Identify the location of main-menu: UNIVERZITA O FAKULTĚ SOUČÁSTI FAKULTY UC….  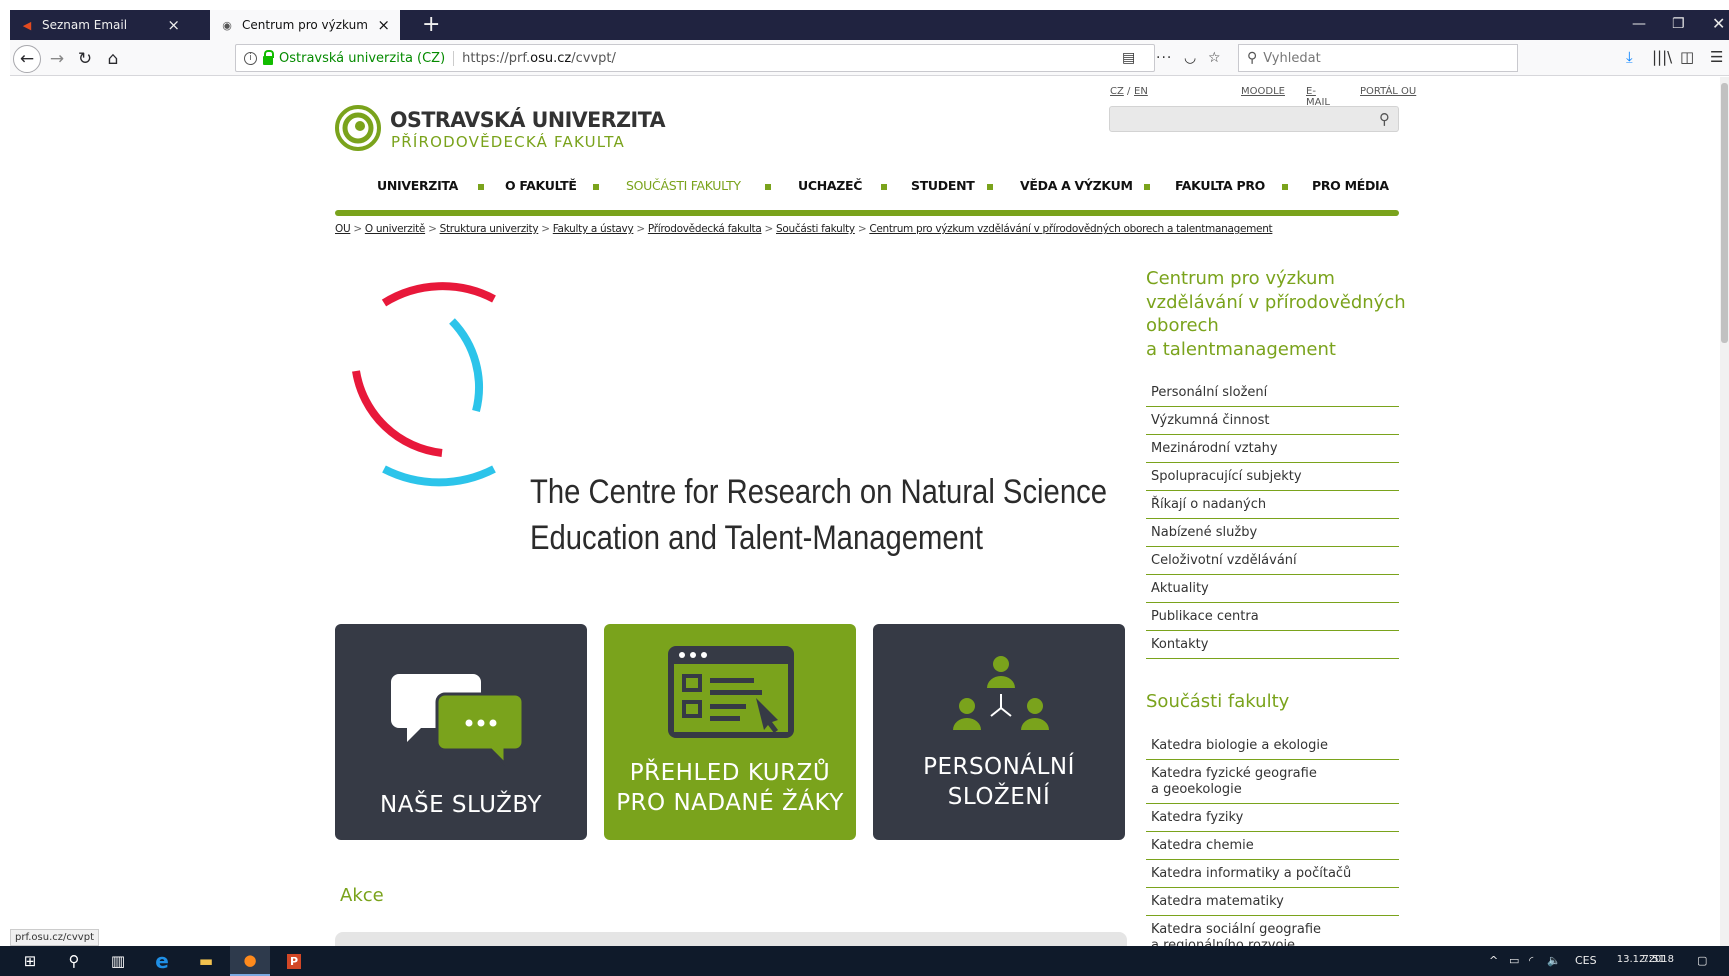
(867, 189).